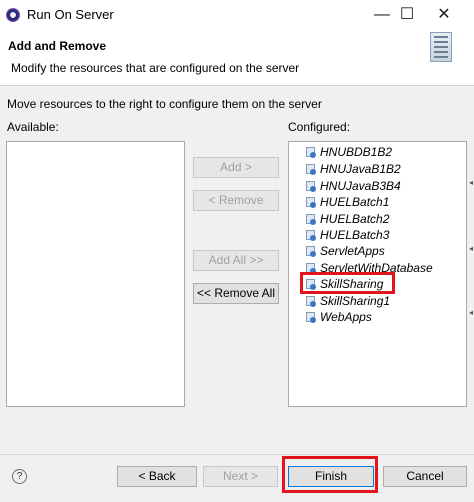 This screenshot has width=474, height=502. Describe the element at coordinates (70, 14) in the screenshot. I see `window-title: Run On Server` at that location.